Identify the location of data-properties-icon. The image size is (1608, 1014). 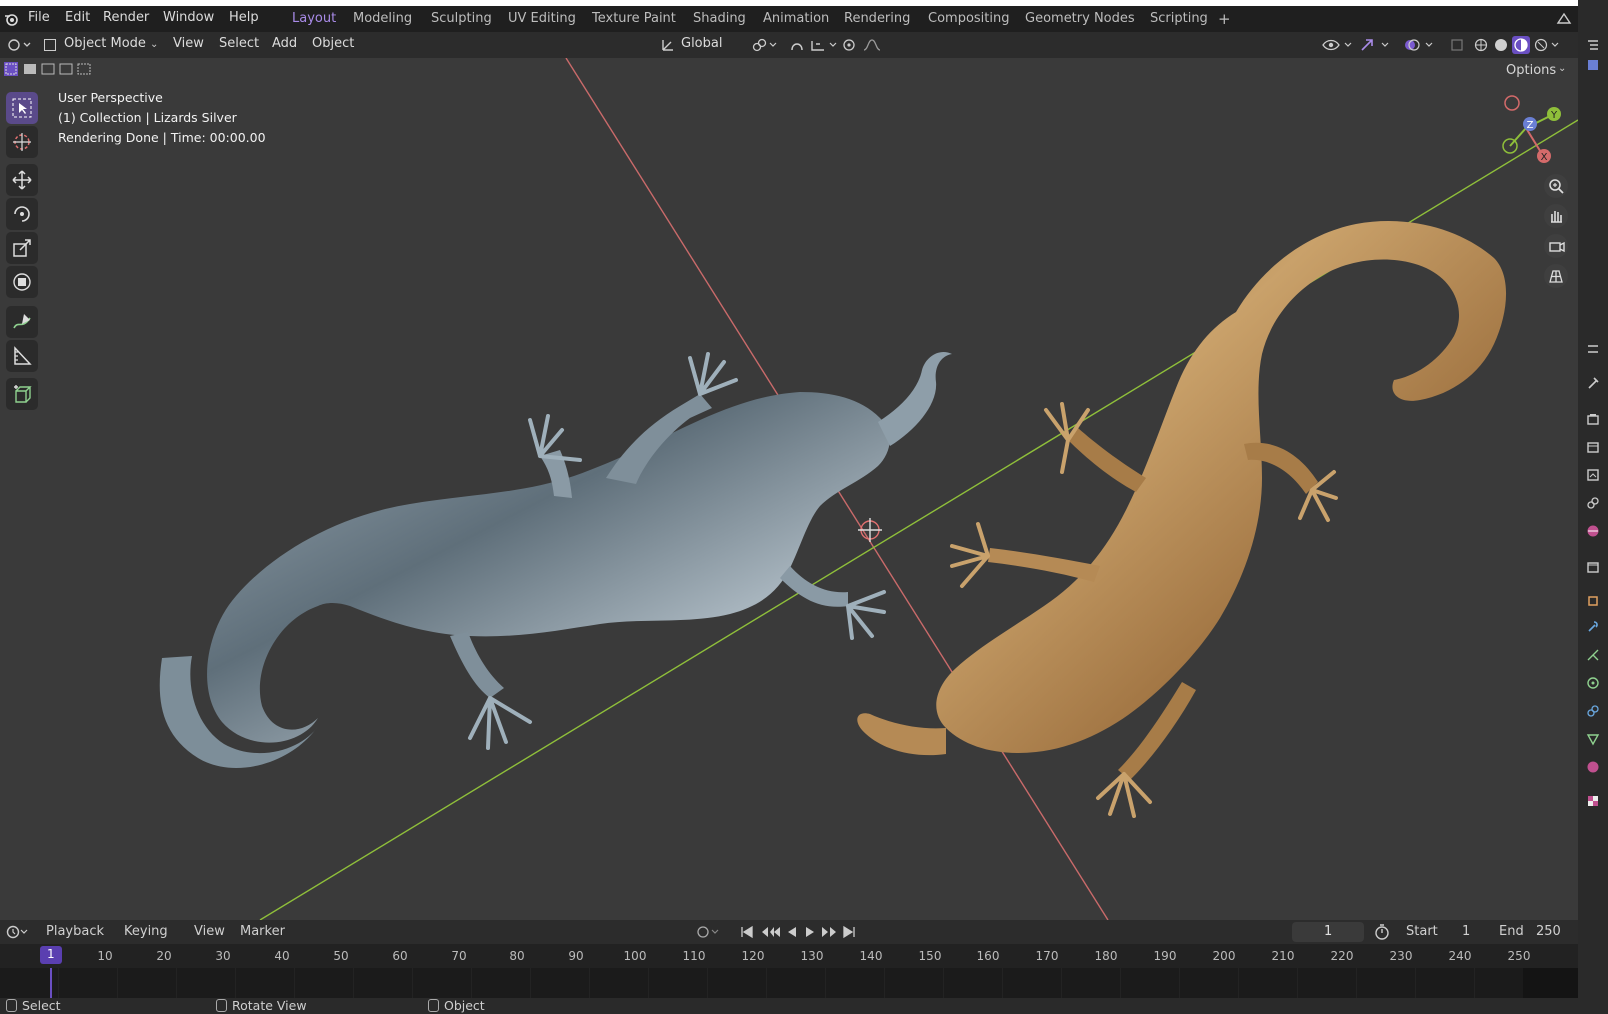
(1593, 739).